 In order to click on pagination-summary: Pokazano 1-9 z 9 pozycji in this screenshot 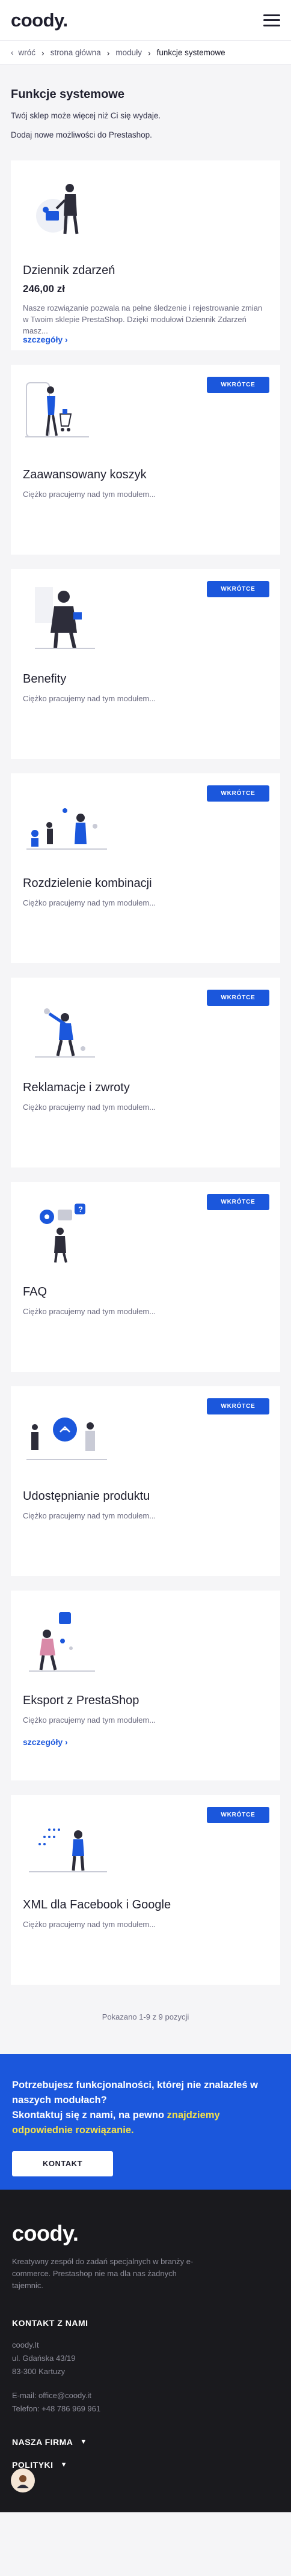, I will do `click(145, 2016)`.